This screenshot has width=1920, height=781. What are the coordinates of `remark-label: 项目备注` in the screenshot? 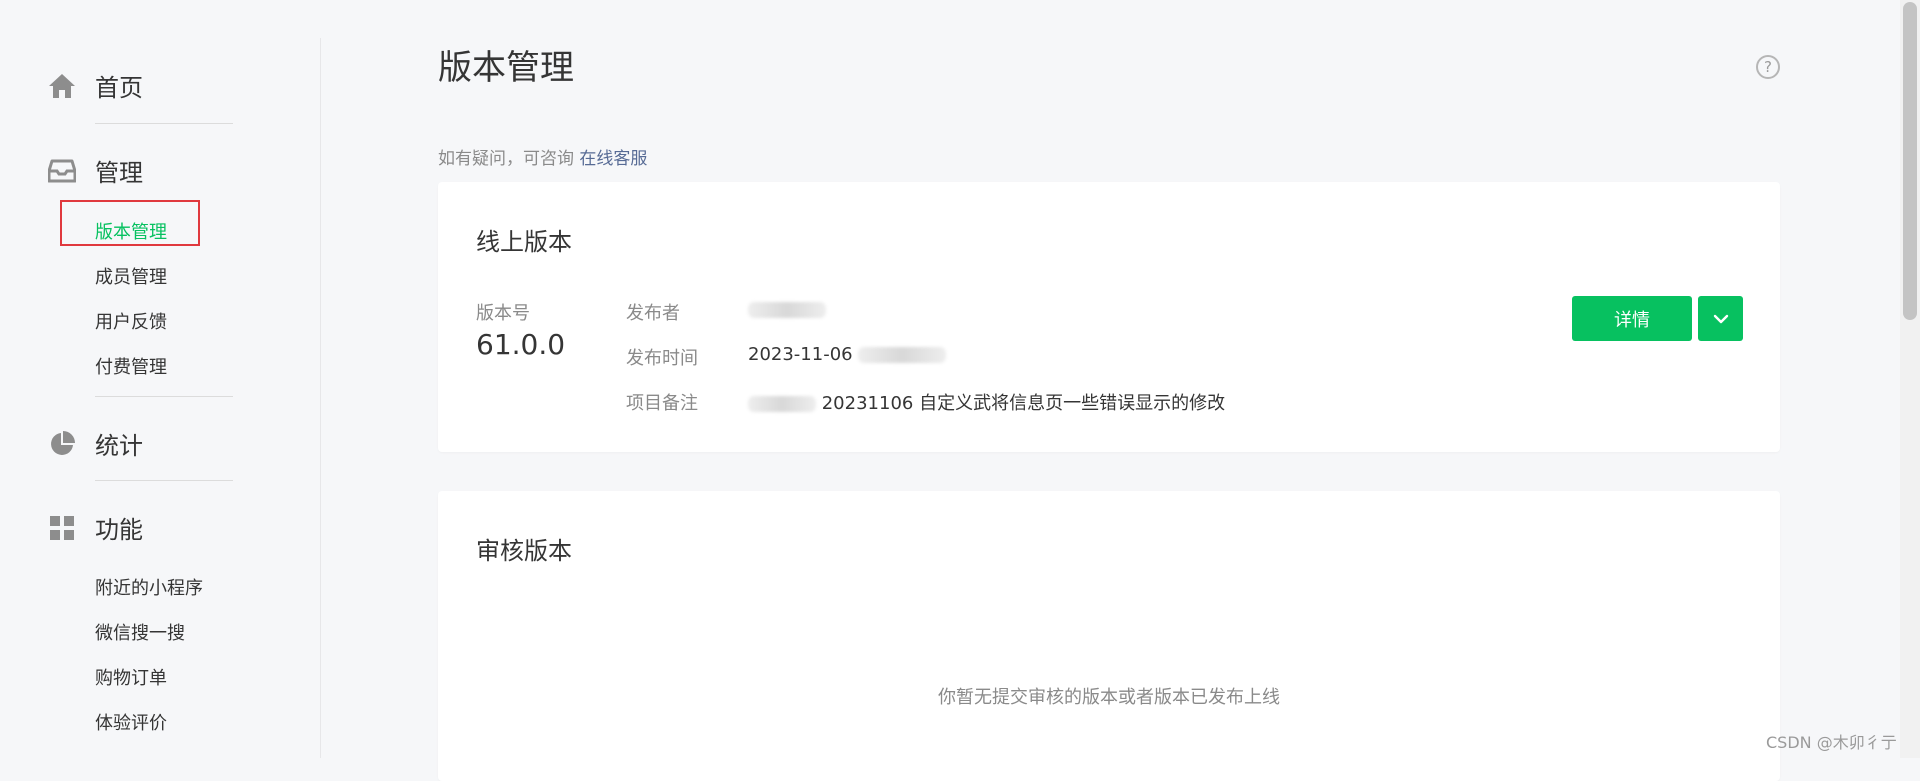 It's located at (662, 403).